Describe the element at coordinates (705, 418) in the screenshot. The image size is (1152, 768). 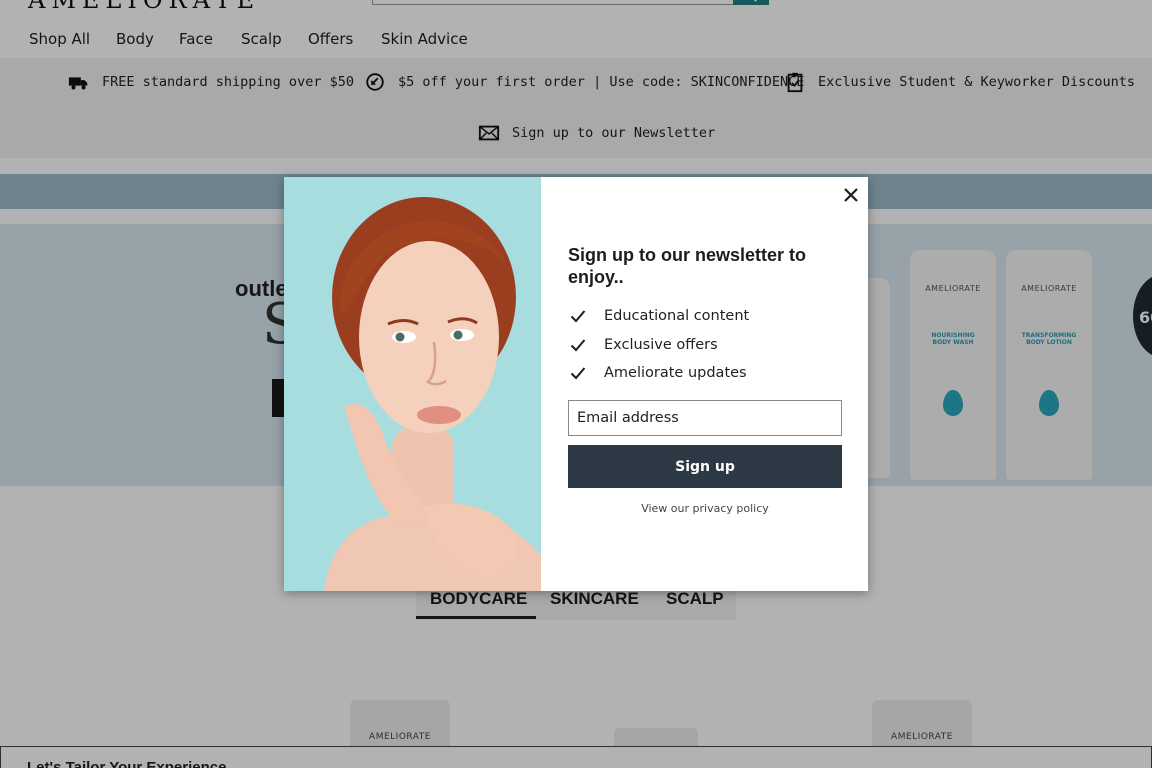
I see `email-field` at that location.